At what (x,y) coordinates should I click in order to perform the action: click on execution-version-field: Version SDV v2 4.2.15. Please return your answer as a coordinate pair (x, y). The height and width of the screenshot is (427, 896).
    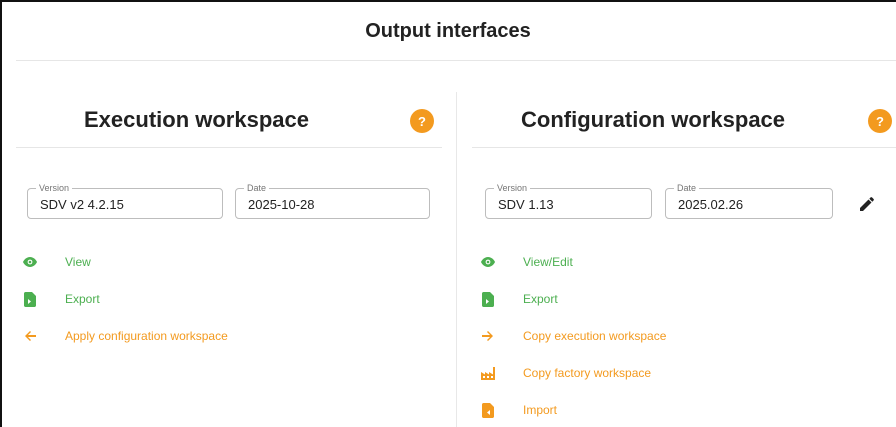
    Looking at the image, I should click on (125, 200).